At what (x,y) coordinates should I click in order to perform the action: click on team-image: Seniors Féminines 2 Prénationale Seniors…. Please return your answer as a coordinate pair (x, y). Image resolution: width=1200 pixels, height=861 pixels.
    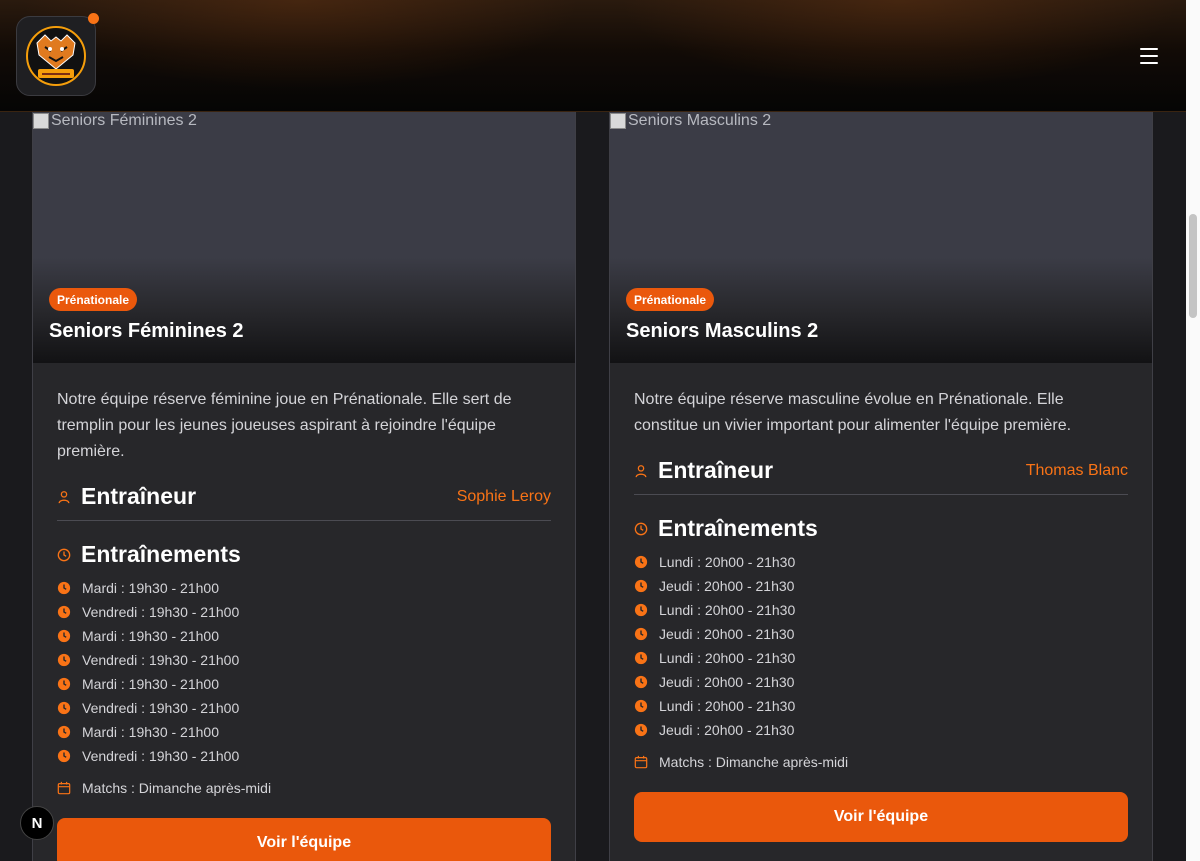
    Looking at the image, I should click on (304, 237).